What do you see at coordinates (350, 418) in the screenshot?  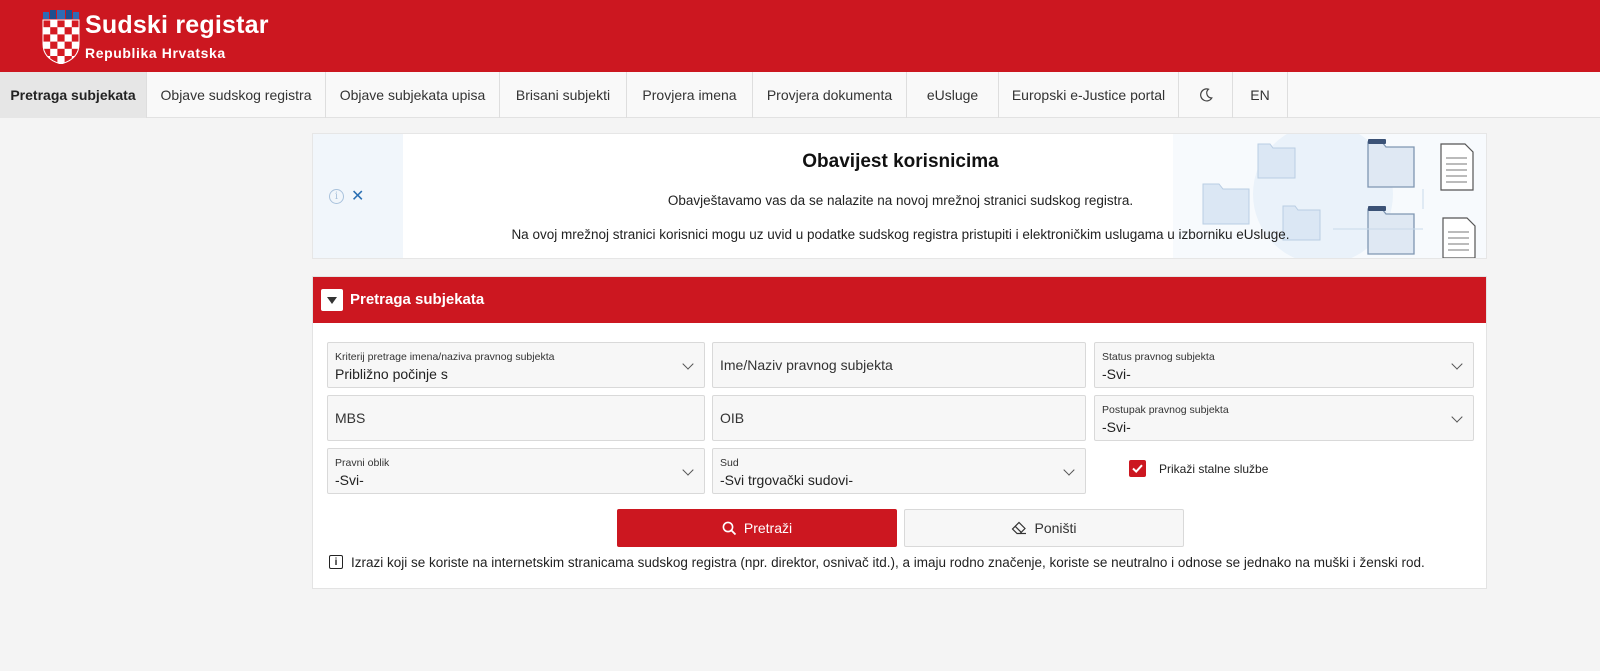 I see `mbs-placeholder: MBS` at bounding box center [350, 418].